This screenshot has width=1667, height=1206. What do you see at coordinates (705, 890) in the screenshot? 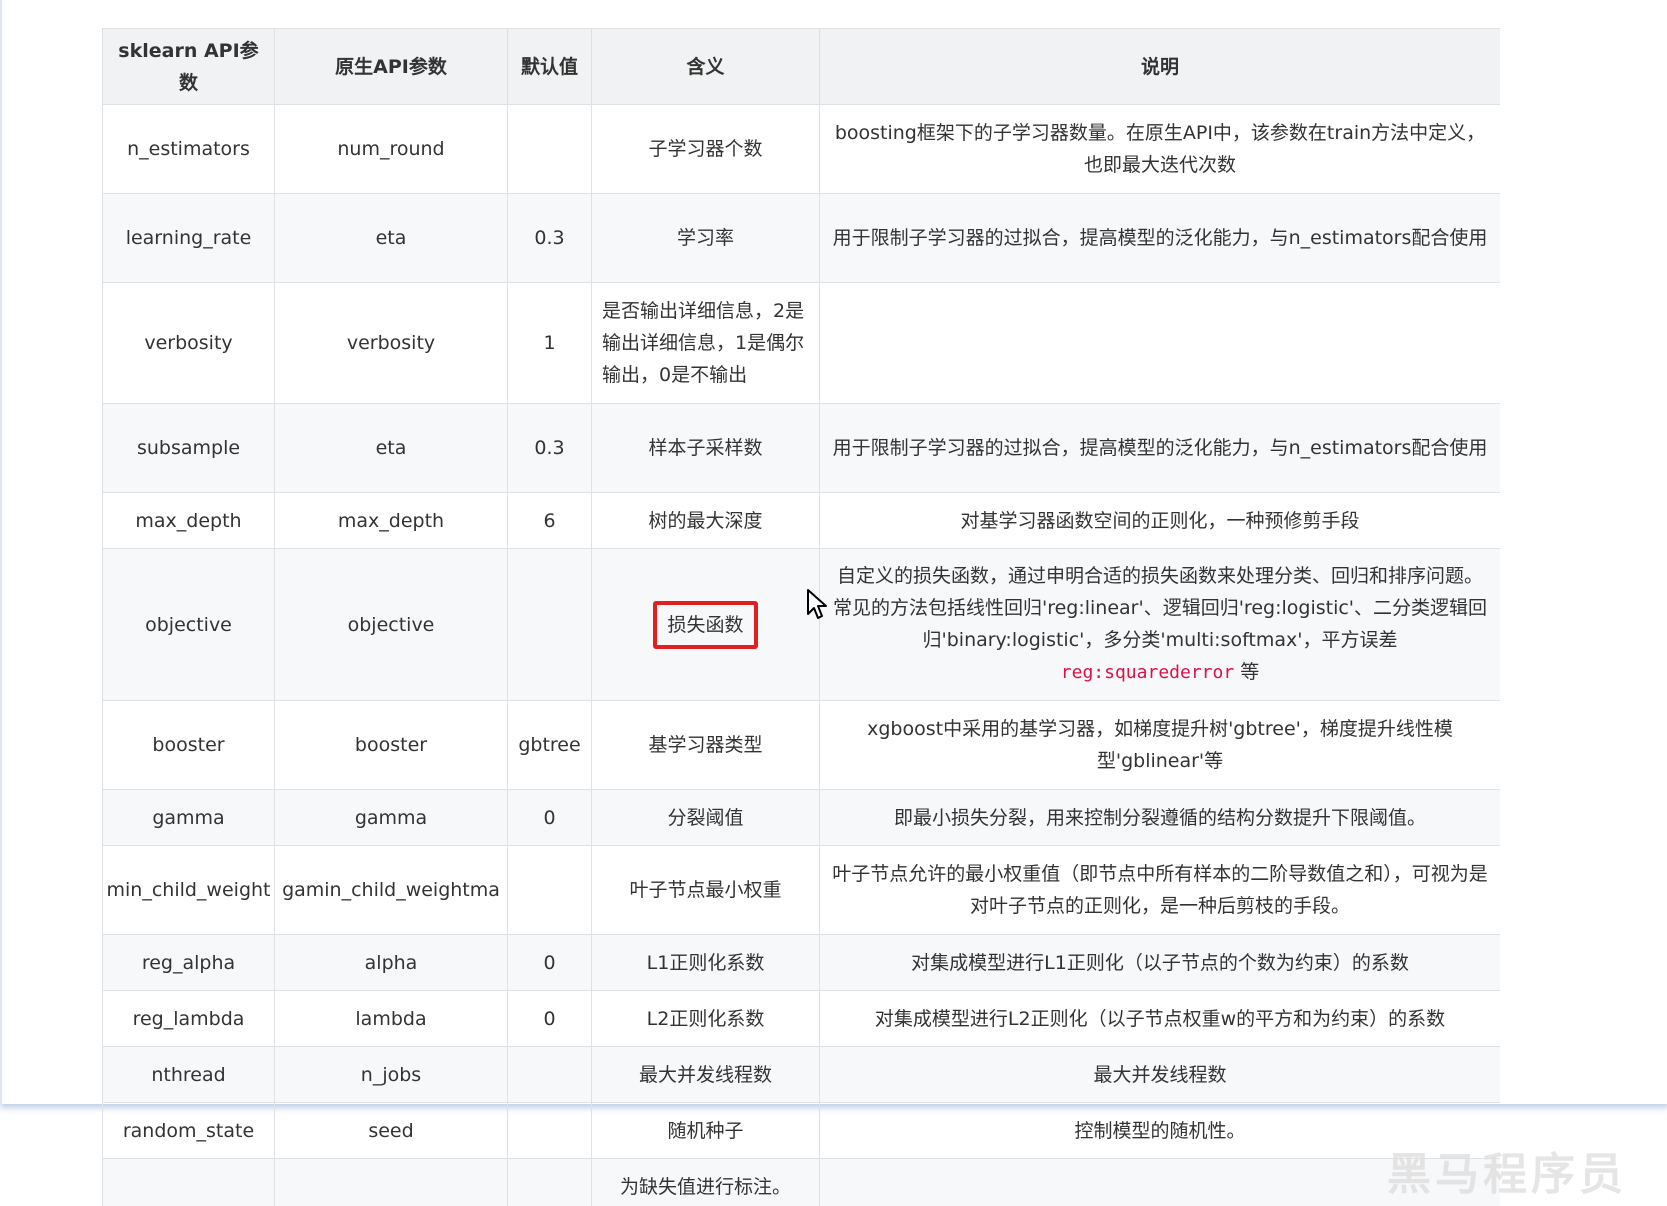
I see `cell-meaning: 叶子节点最小权重` at bounding box center [705, 890].